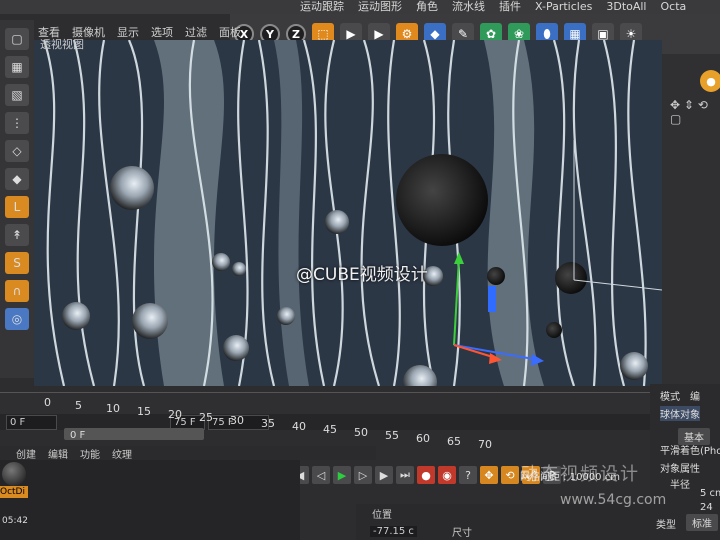  Describe the element at coordinates (17, 39) in the screenshot. I see `model-mode-icon: ▢` at that location.